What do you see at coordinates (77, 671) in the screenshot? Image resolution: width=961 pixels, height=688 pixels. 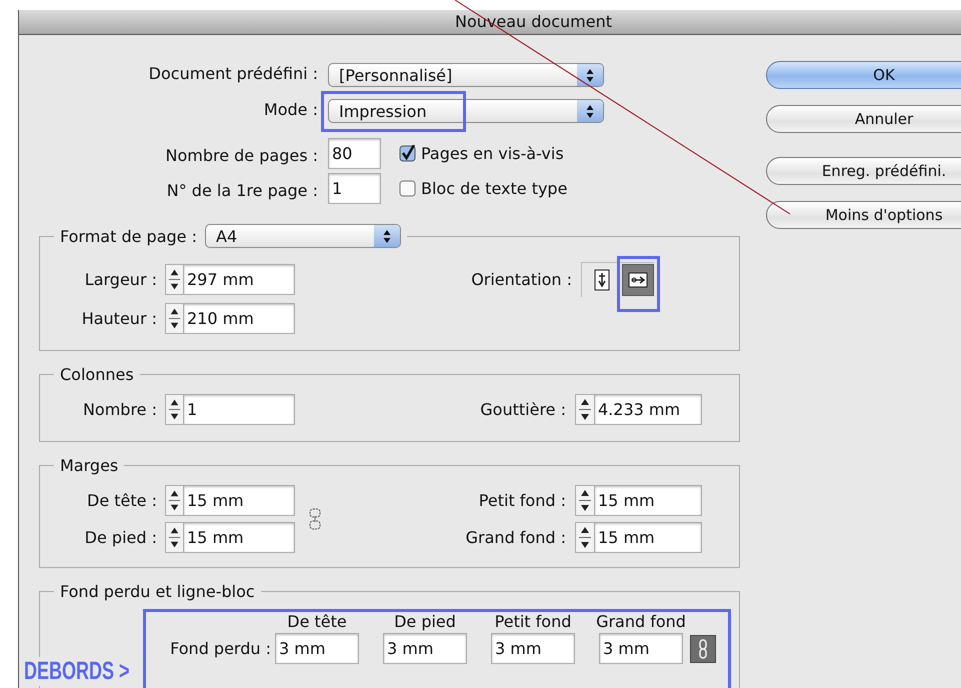 I see `callout-label: DEBORDS >` at bounding box center [77, 671].